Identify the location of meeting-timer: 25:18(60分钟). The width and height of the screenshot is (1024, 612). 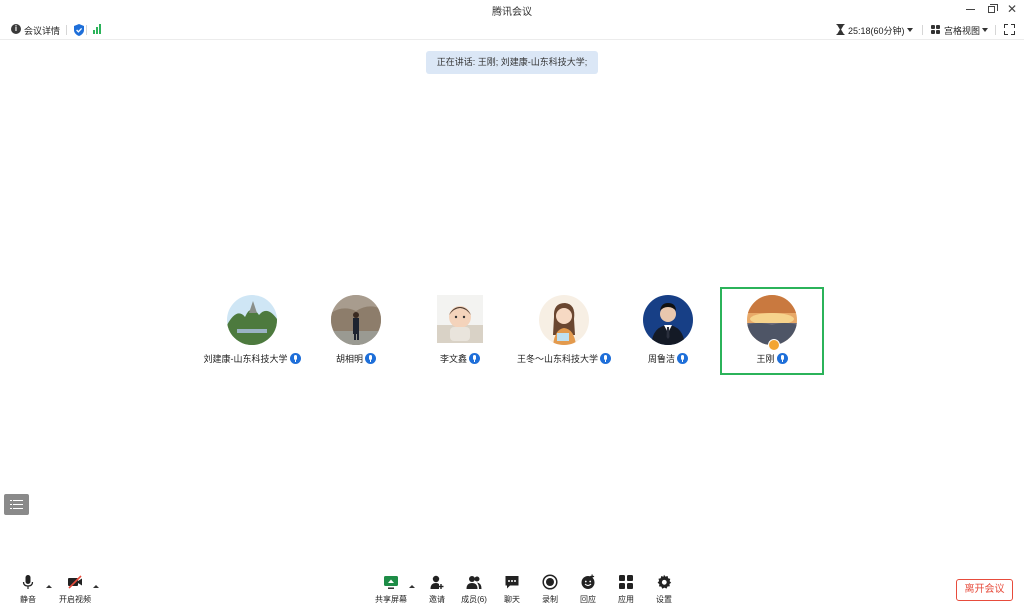
(876, 30).